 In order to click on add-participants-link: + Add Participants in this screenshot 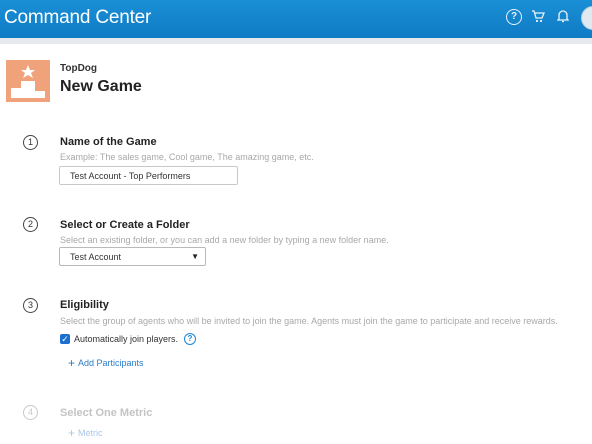, I will do `click(106, 362)`.